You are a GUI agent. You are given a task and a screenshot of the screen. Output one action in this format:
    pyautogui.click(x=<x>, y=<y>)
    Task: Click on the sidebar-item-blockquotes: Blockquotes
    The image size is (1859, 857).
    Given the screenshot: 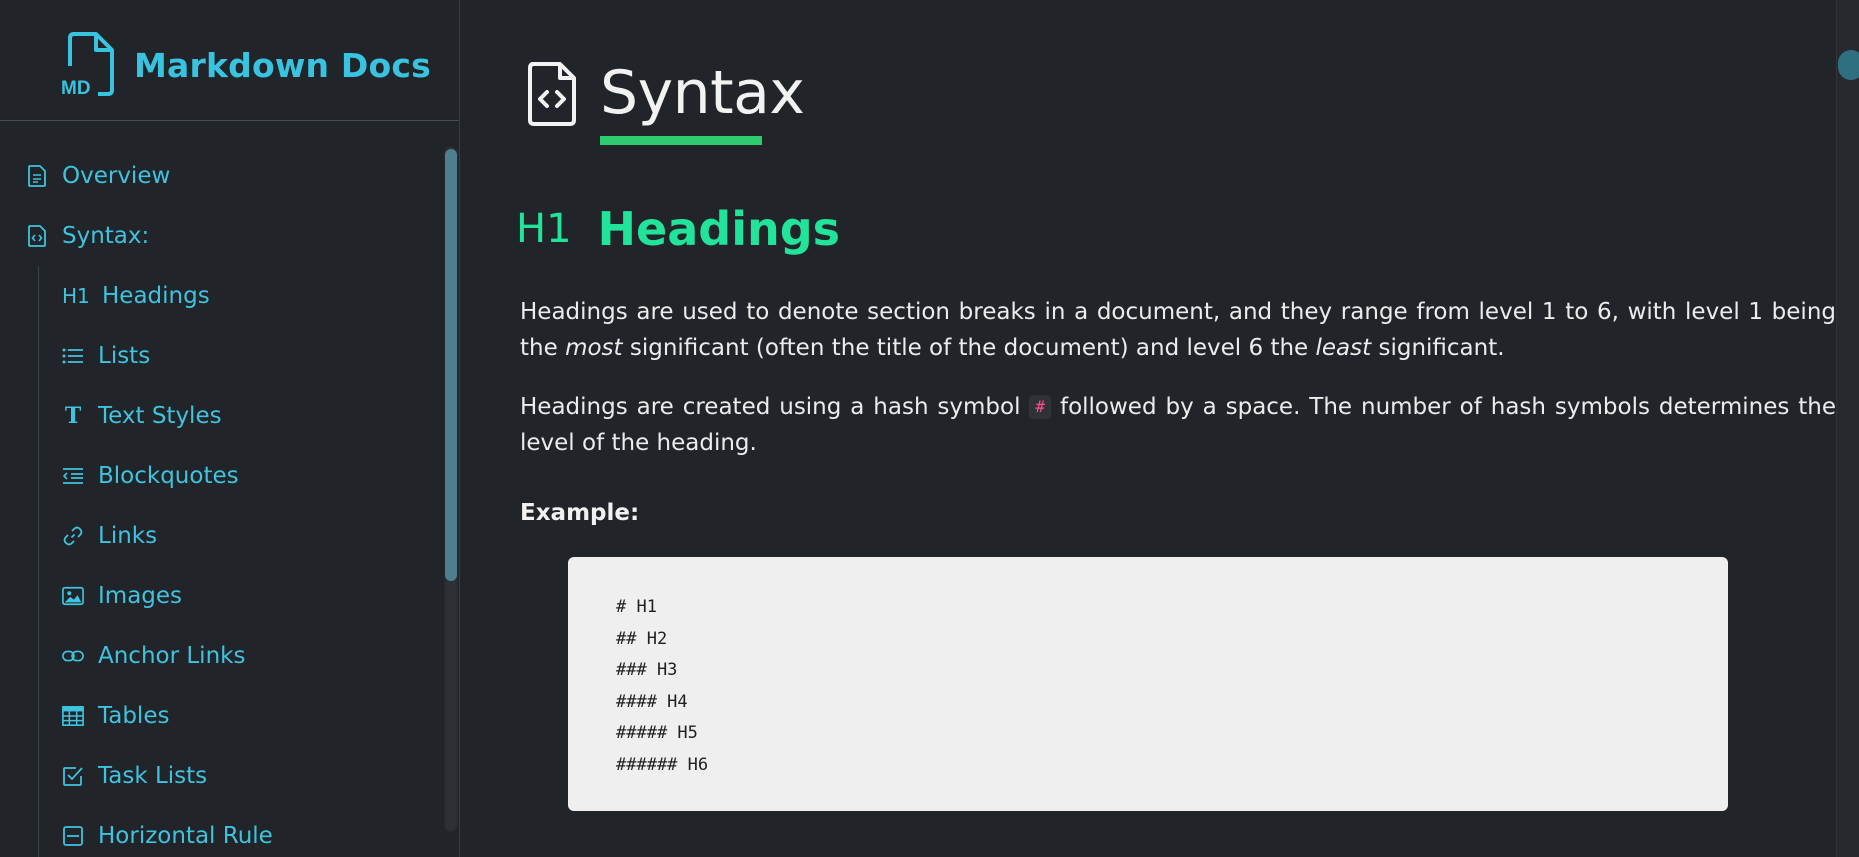 What is the action you would take?
    pyautogui.click(x=220, y=476)
    